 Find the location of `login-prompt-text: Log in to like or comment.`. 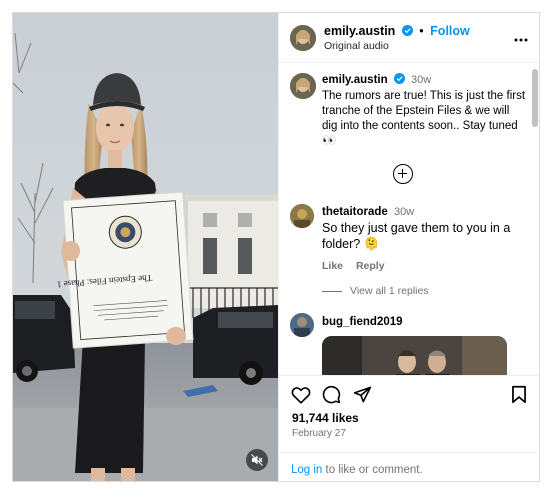

login-prompt-text: Log in to like or comment. is located at coordinates (357, 470).